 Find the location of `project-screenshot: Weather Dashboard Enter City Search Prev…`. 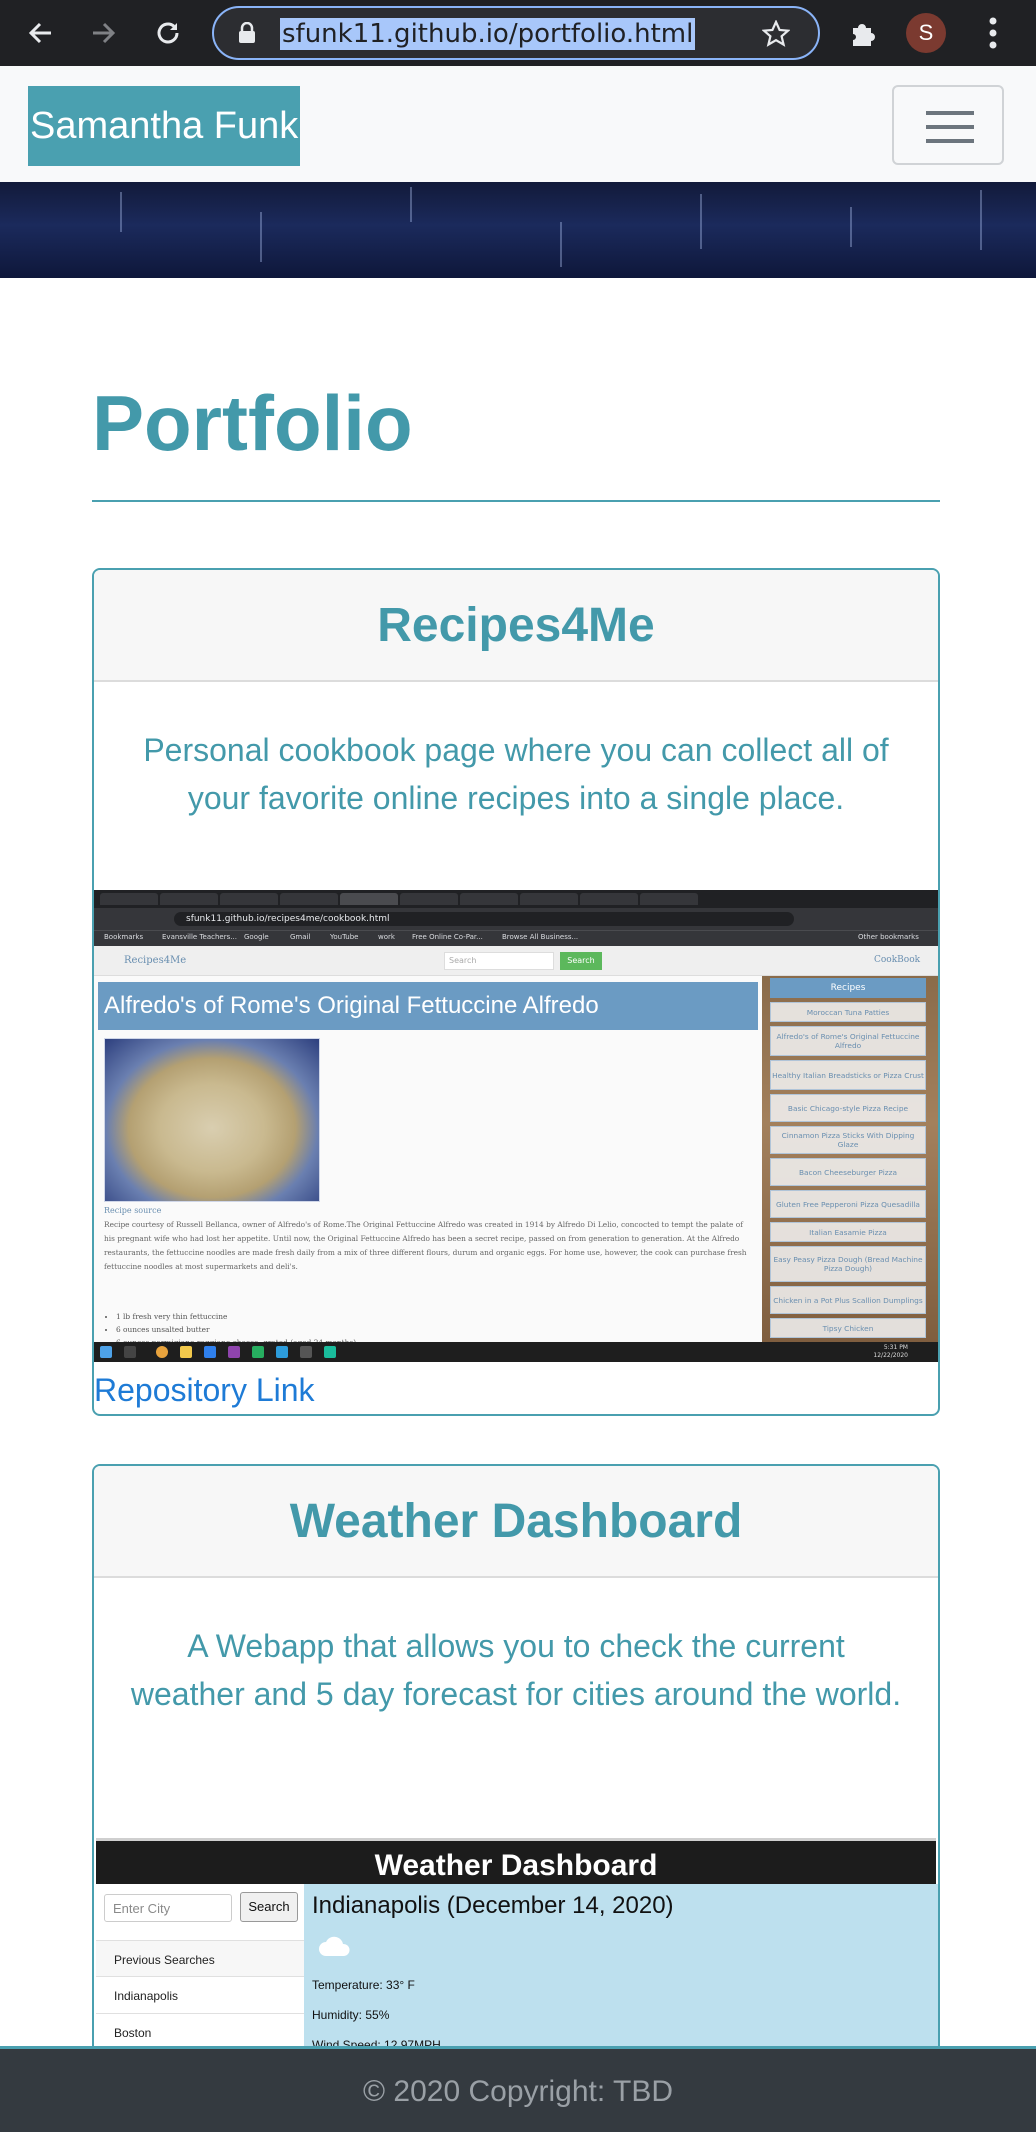

project-screenshot: Weather Dashboard Enter City Search Prev… is located at coordinates (516, 1950).